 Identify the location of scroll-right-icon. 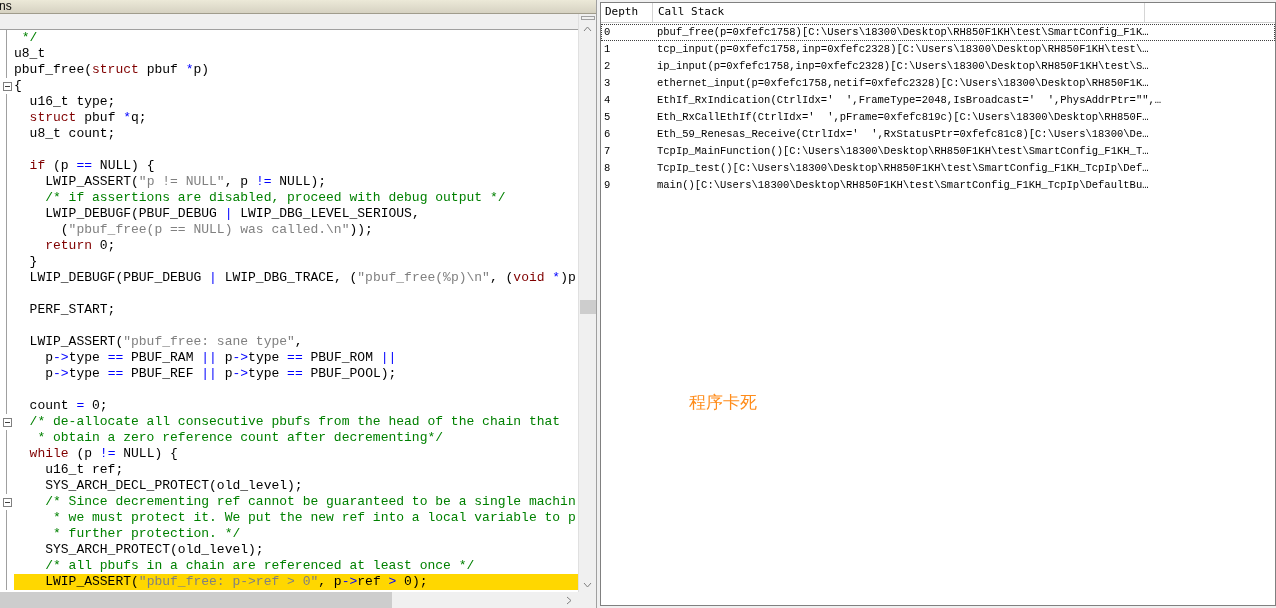
(569, 600).